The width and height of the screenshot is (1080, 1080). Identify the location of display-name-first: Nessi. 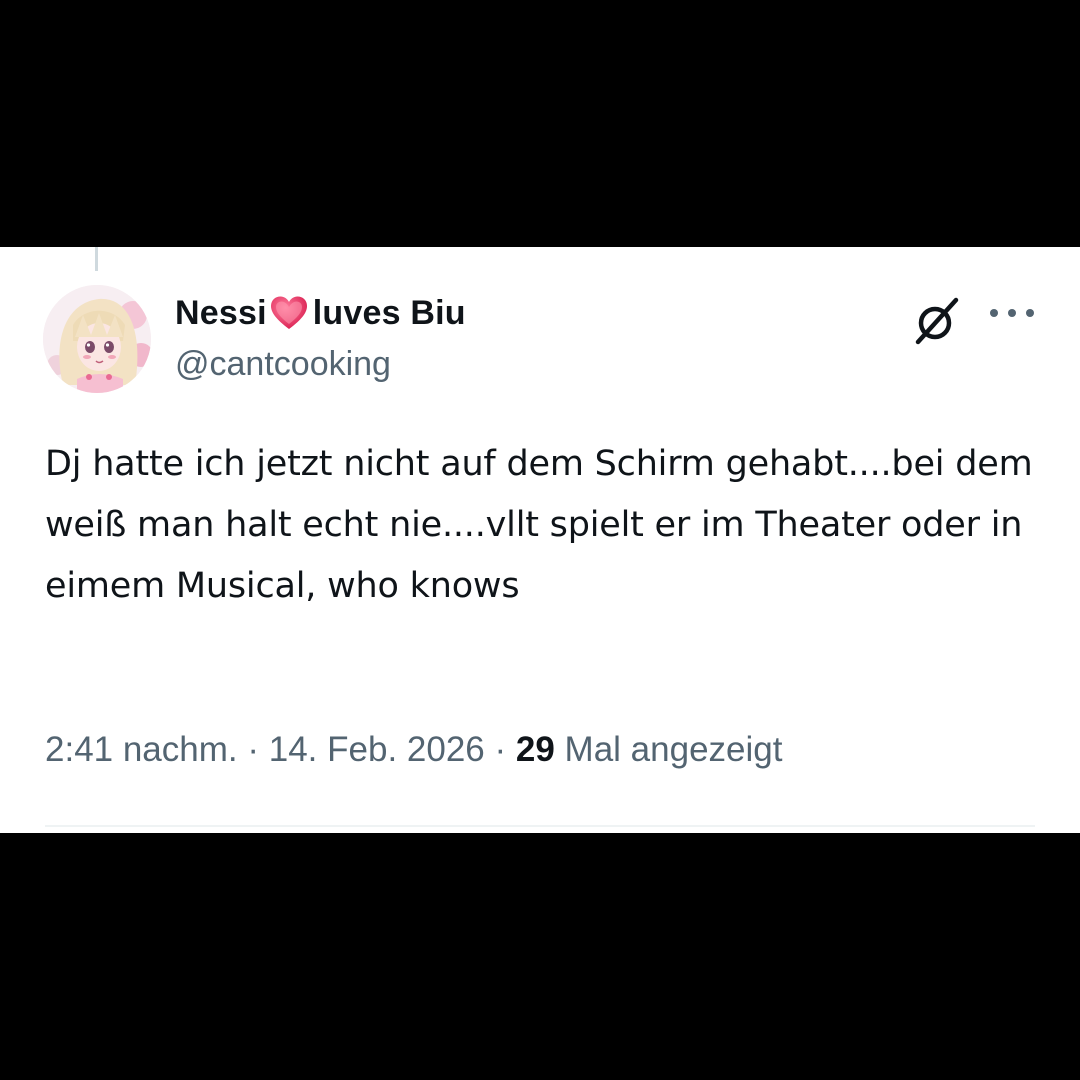
(221, 312).